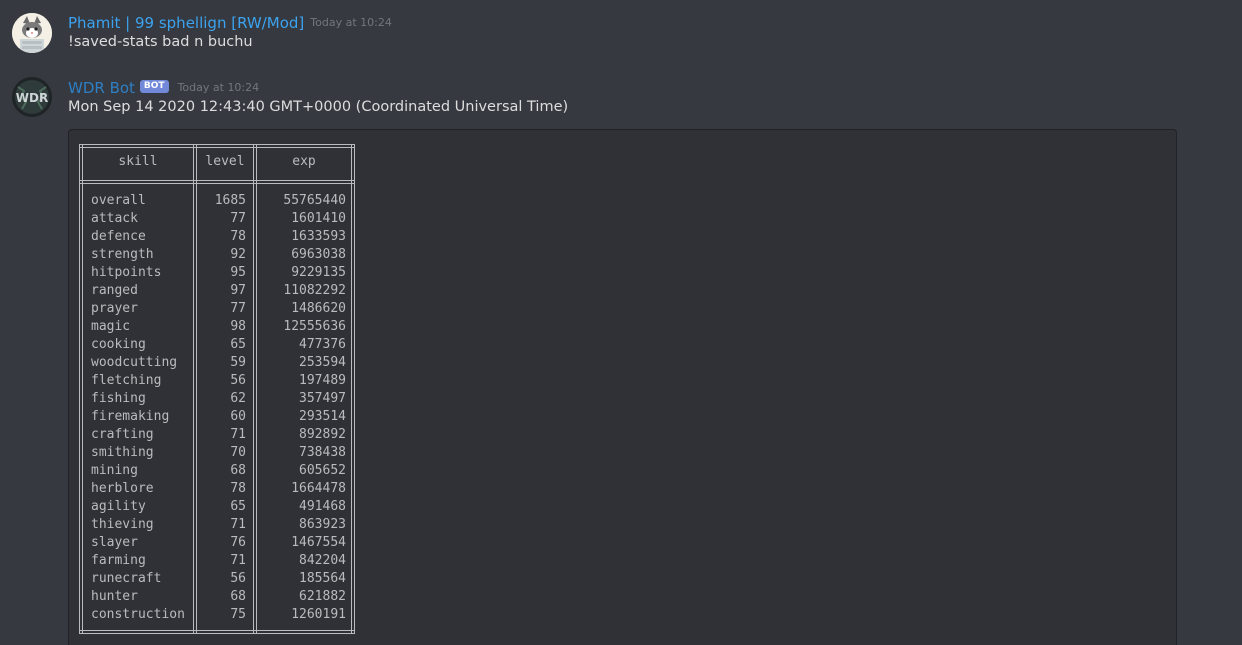 The image size is (1242, 645). I want to click on exp-cell: 477376, so click(322, 344).